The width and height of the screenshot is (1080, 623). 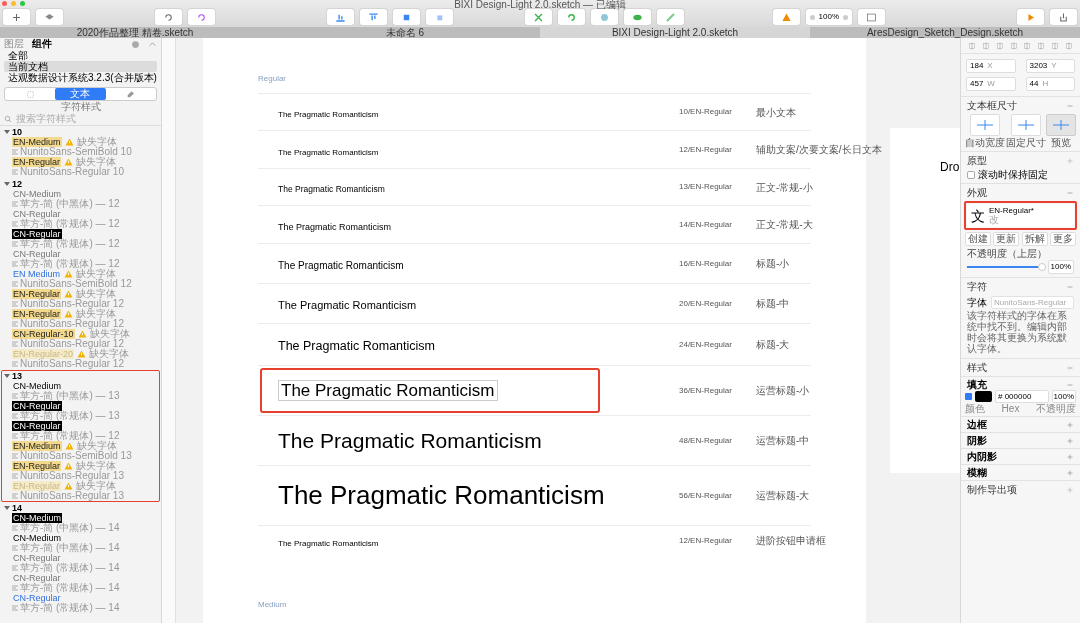 I want to click on fill-opacity-field: 100%, so click(x=1063, y=396).